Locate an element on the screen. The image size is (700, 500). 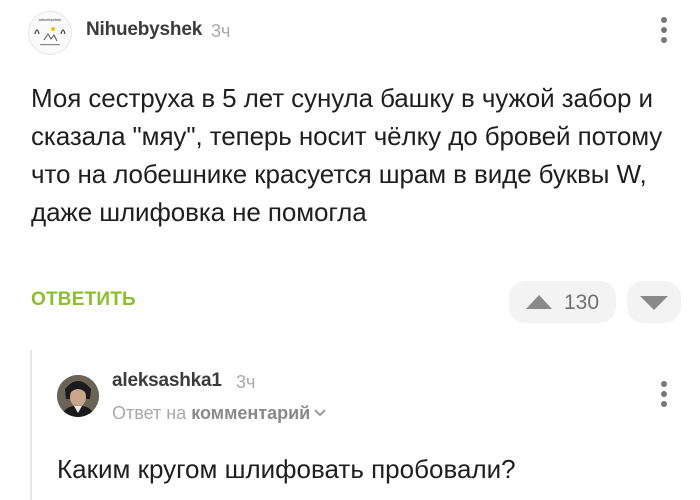
triangle-down-icon is located at coordinates (654, 303).